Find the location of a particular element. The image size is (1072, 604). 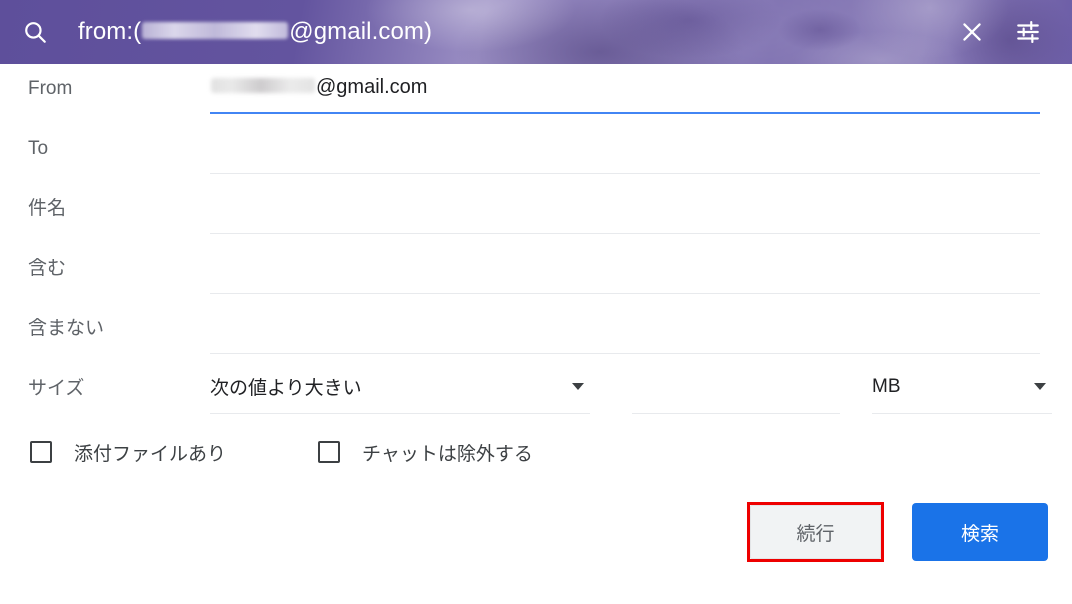

field-row-to: To is located at coordinates (536, 154).